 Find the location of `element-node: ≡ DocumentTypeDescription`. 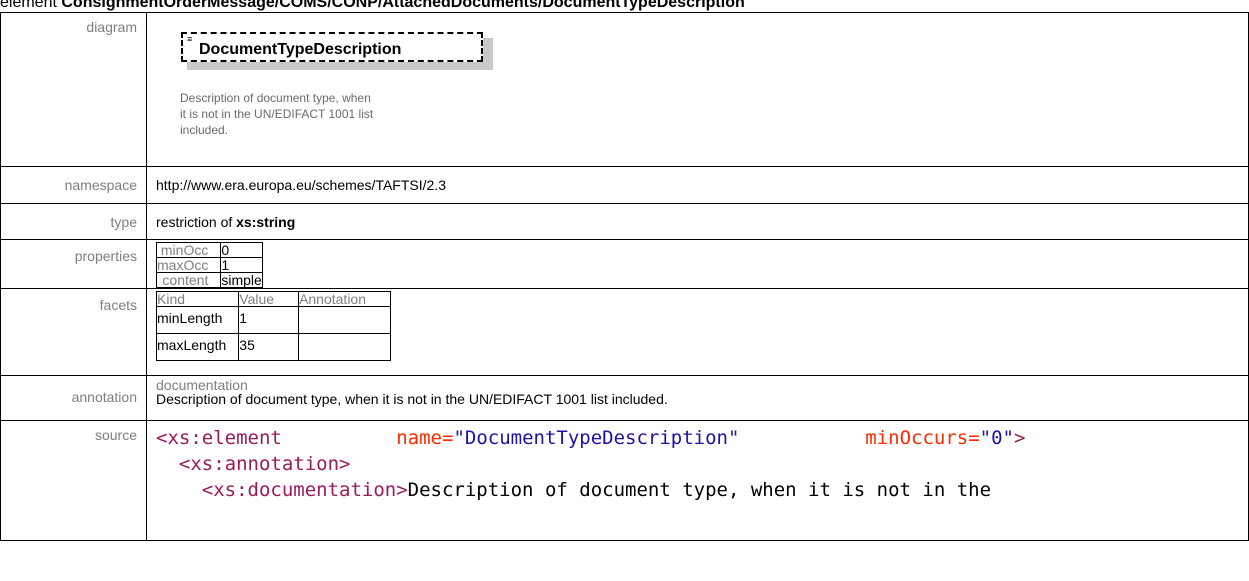

element-node: ≡ DocumentTypeDescription is located at coordinates (337, 51).